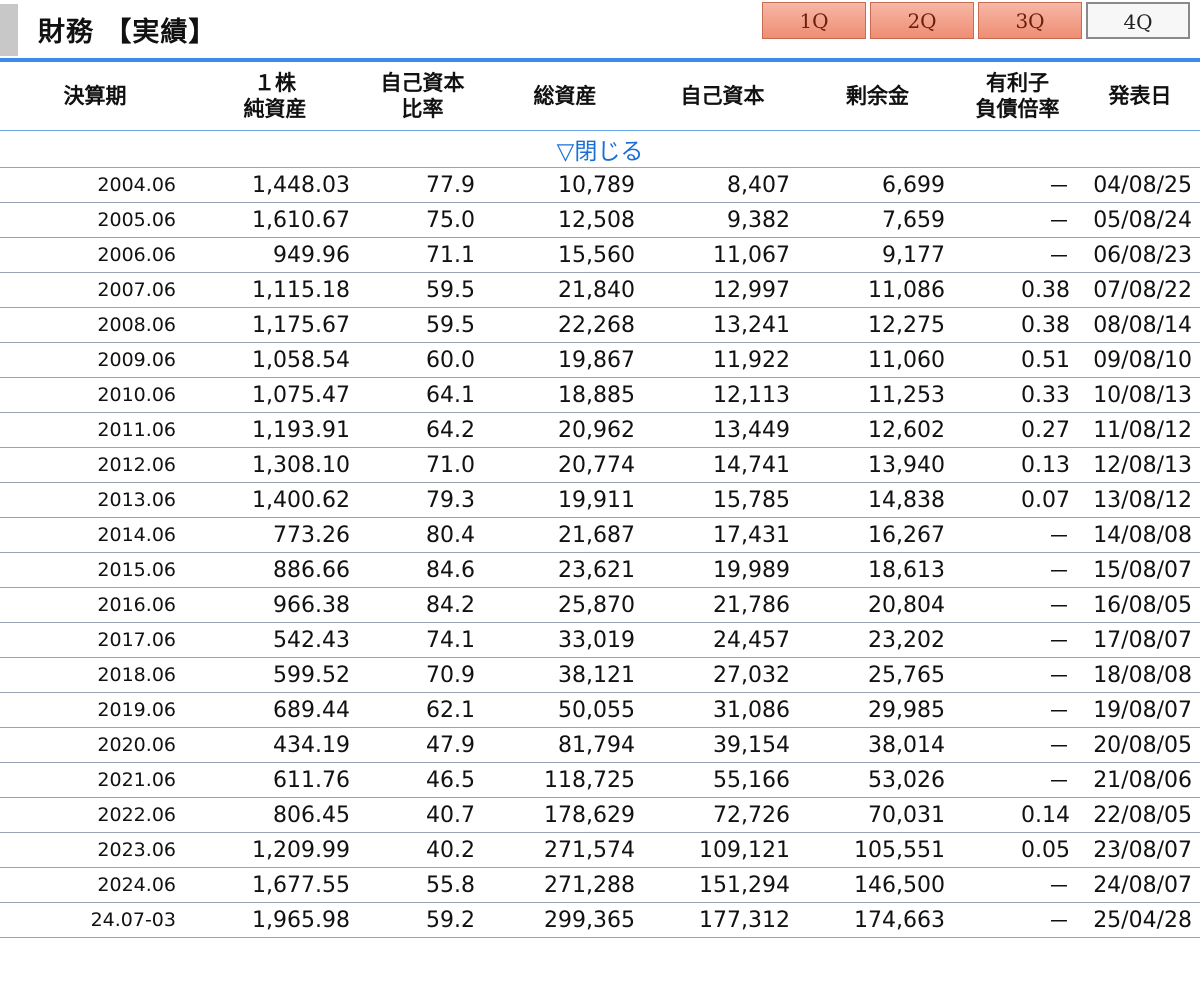 The width and height of the screenshot is (1200, 992). Describe the element at coordinates (722, 570) in the screenshot. I see `equity-cell: 19,989` at that location.